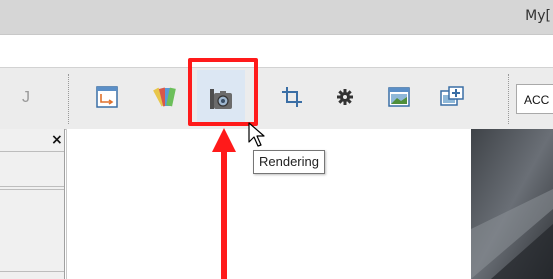  I want to click on red-arrow-icon, so click(224, 203).